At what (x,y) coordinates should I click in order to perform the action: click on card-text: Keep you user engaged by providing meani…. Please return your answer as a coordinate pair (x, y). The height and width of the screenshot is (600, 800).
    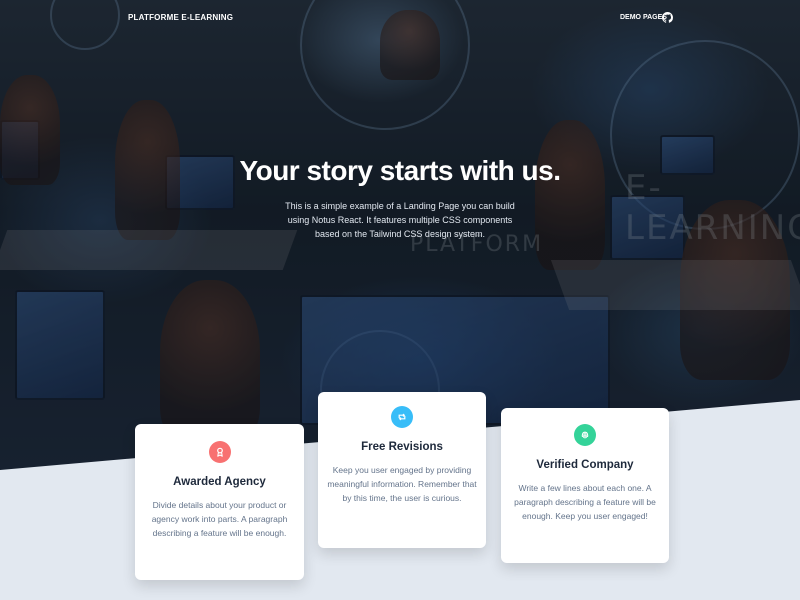
    Looking at the image, I should click on (402, 484).